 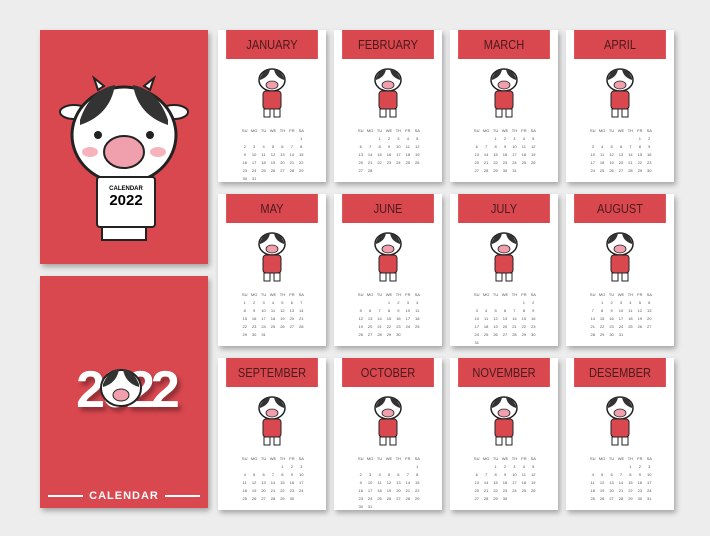 I want to click on day-cell: 18, so click(x=592, y=490).